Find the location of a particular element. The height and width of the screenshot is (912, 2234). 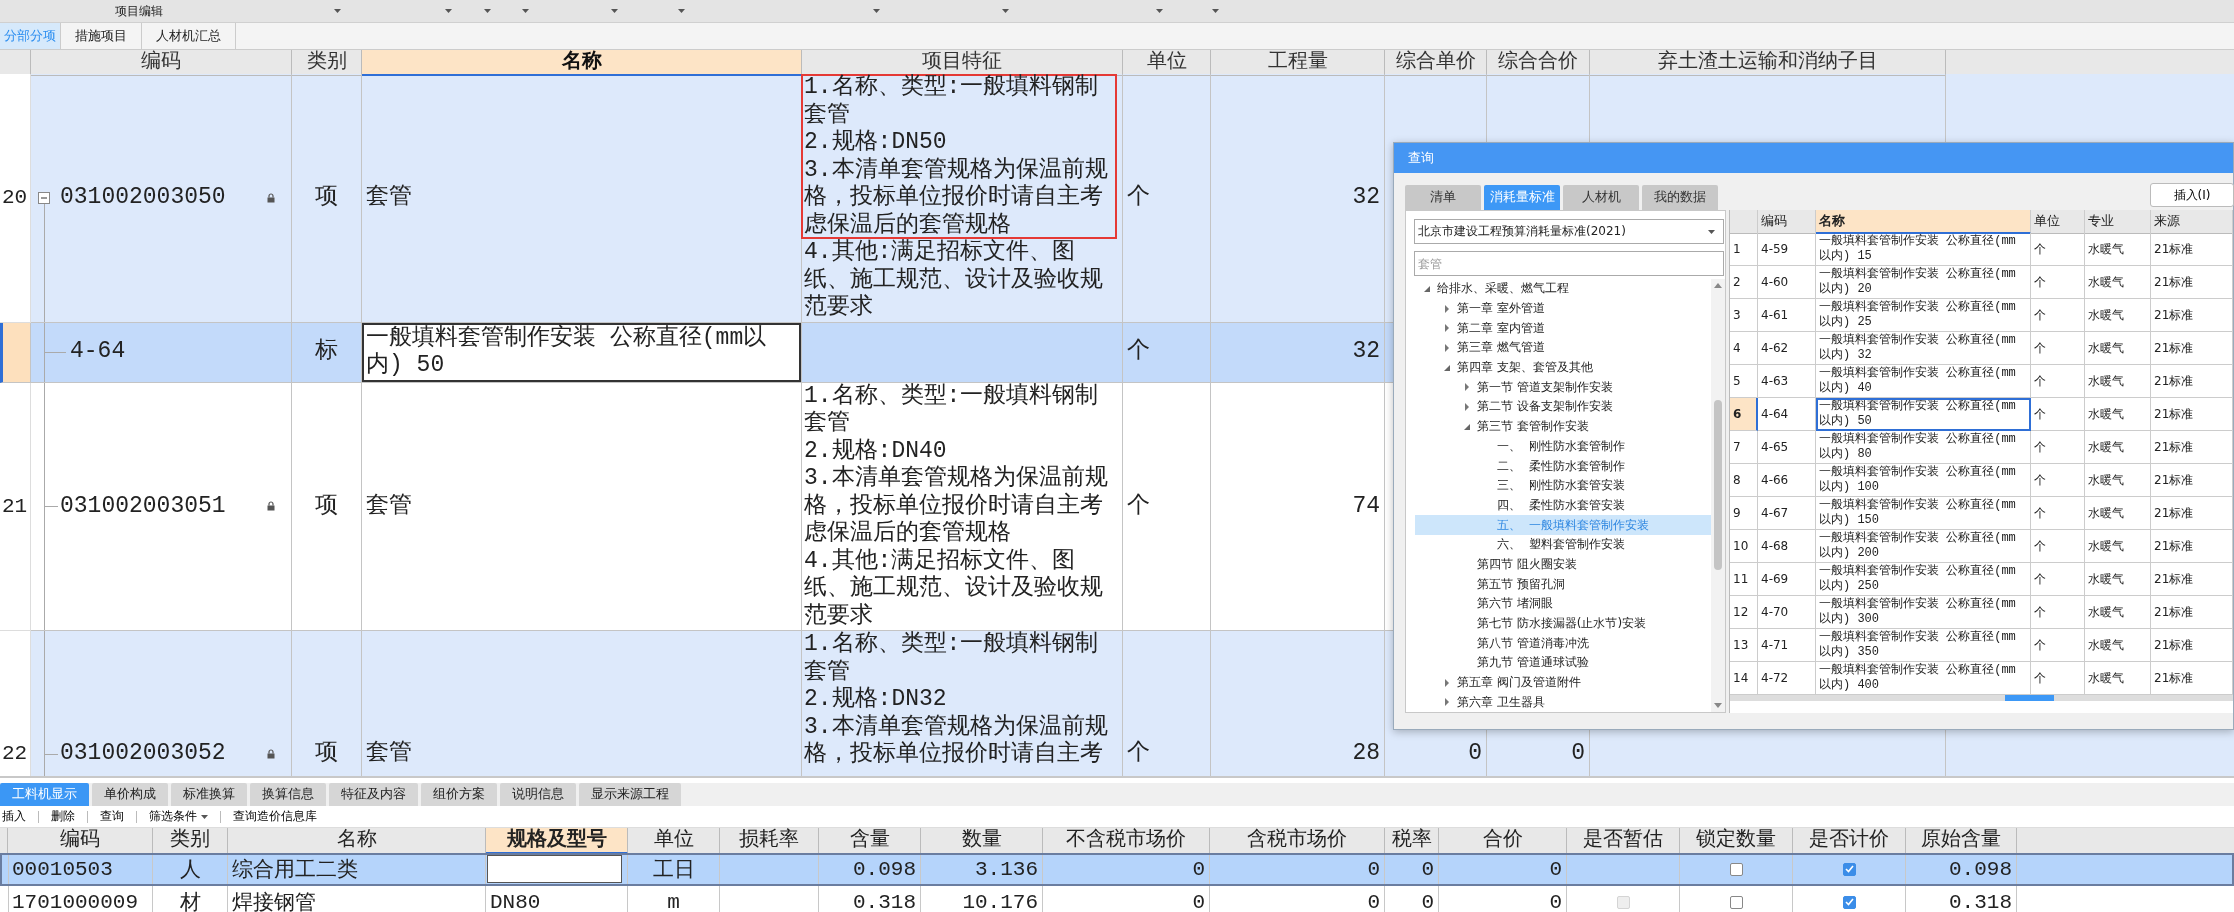

tree-label: 三、 刚性防水套管安装 is located at coordinates (1561, 486).